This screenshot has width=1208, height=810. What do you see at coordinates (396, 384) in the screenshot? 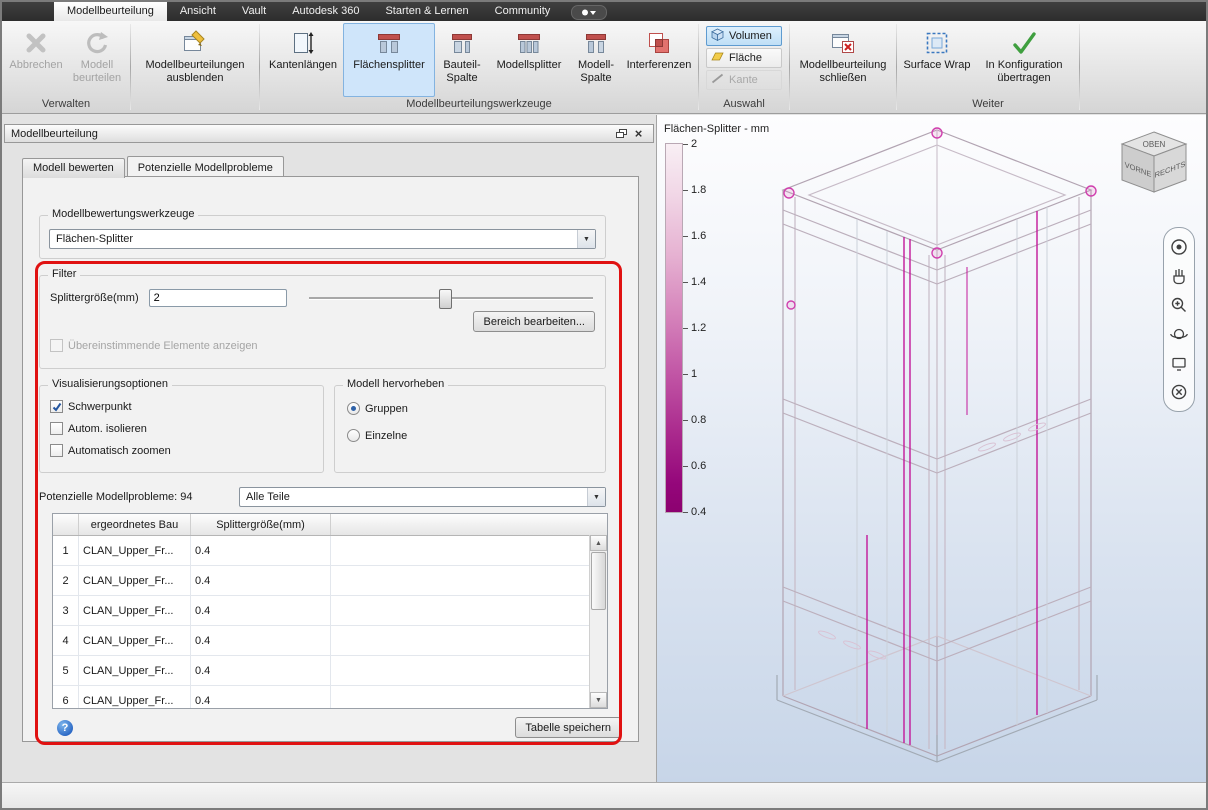
I see `highlight-legend: Modell hervorheben` at bounding box center [396, 384].